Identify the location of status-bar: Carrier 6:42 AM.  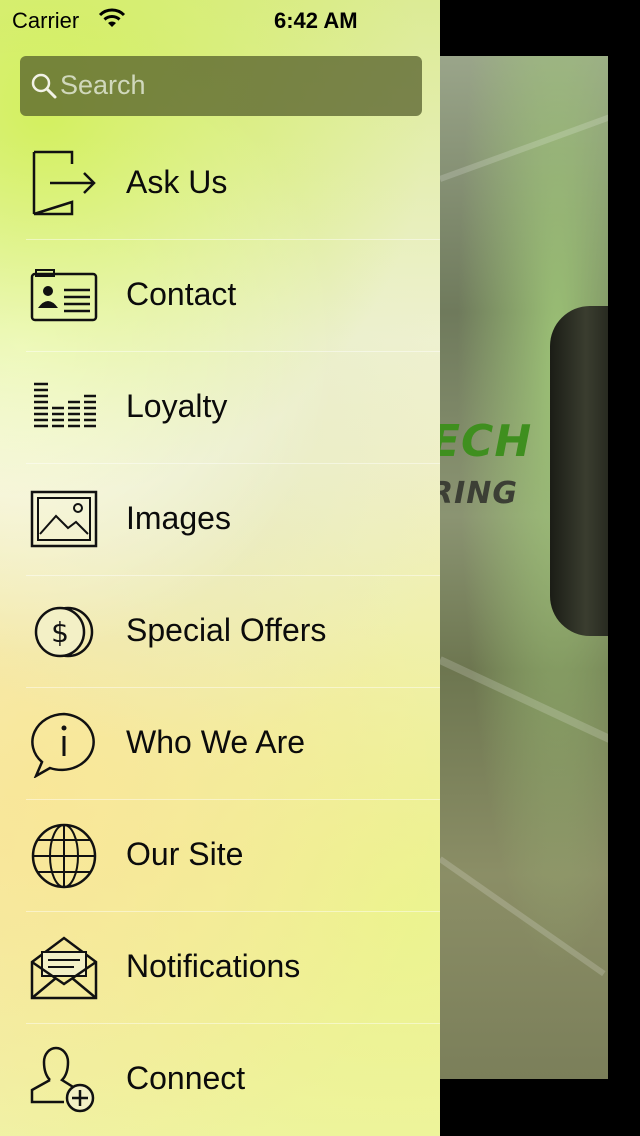
(220, 20).